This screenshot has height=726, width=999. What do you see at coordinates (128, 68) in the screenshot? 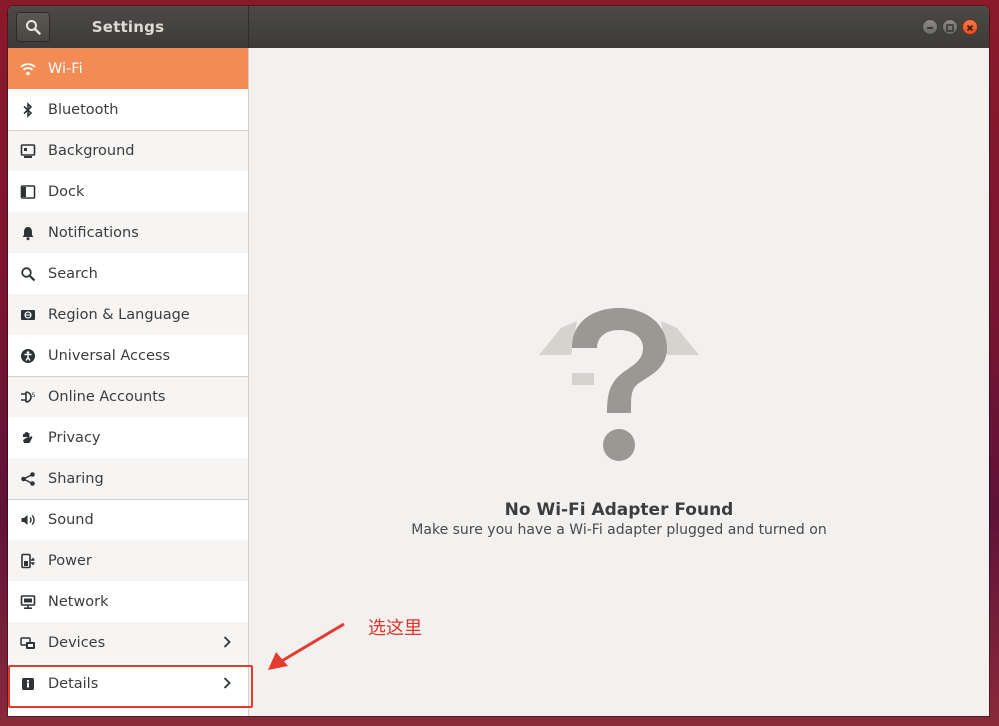
I see `sidebar-item-wifi: Wi-Fi` at bounding box center [128, 68].